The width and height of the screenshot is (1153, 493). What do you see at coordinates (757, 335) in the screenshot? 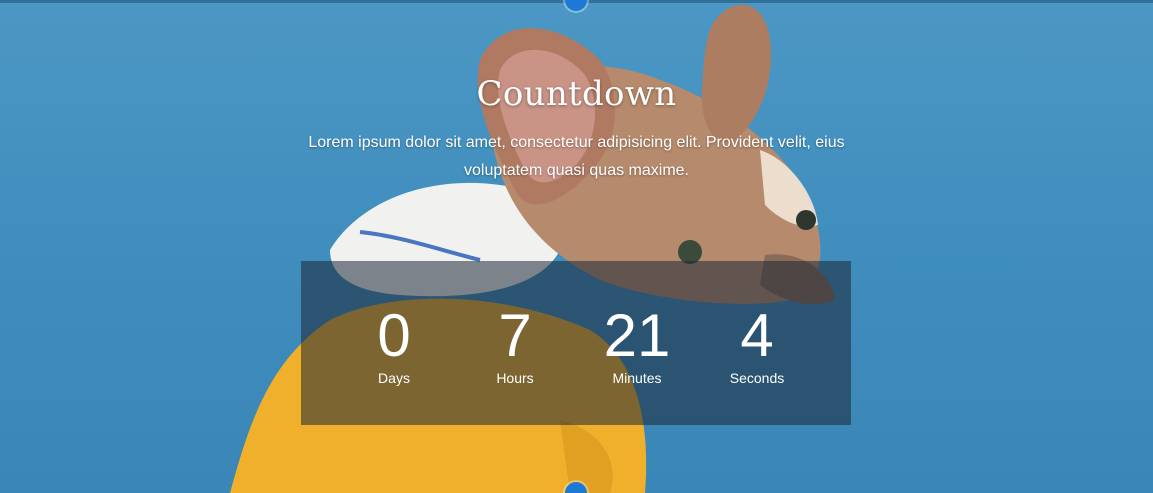
I see `seconds-value: 4` at bounding box center [757, 335].